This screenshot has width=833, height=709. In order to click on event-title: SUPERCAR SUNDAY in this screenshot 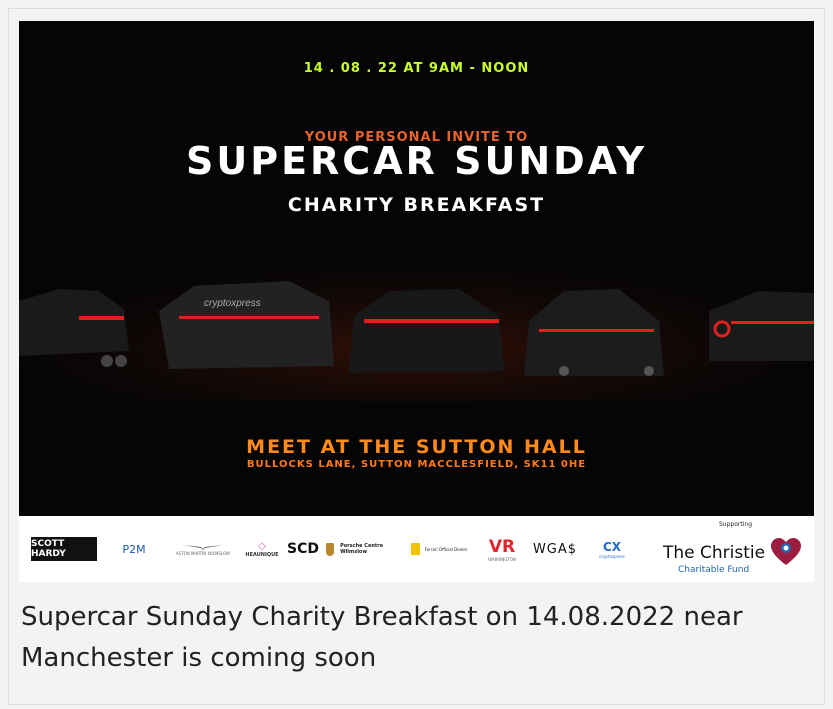, I will do `click(416, 161)`.